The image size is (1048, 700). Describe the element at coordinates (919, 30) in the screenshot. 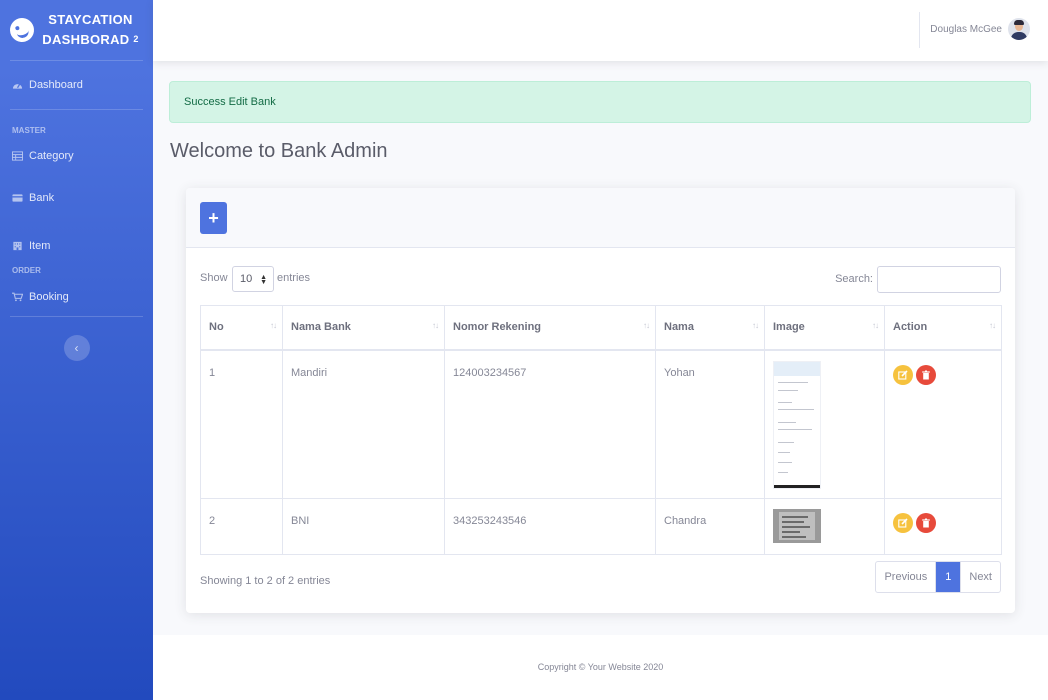

I see `topbar-divider` at that location.